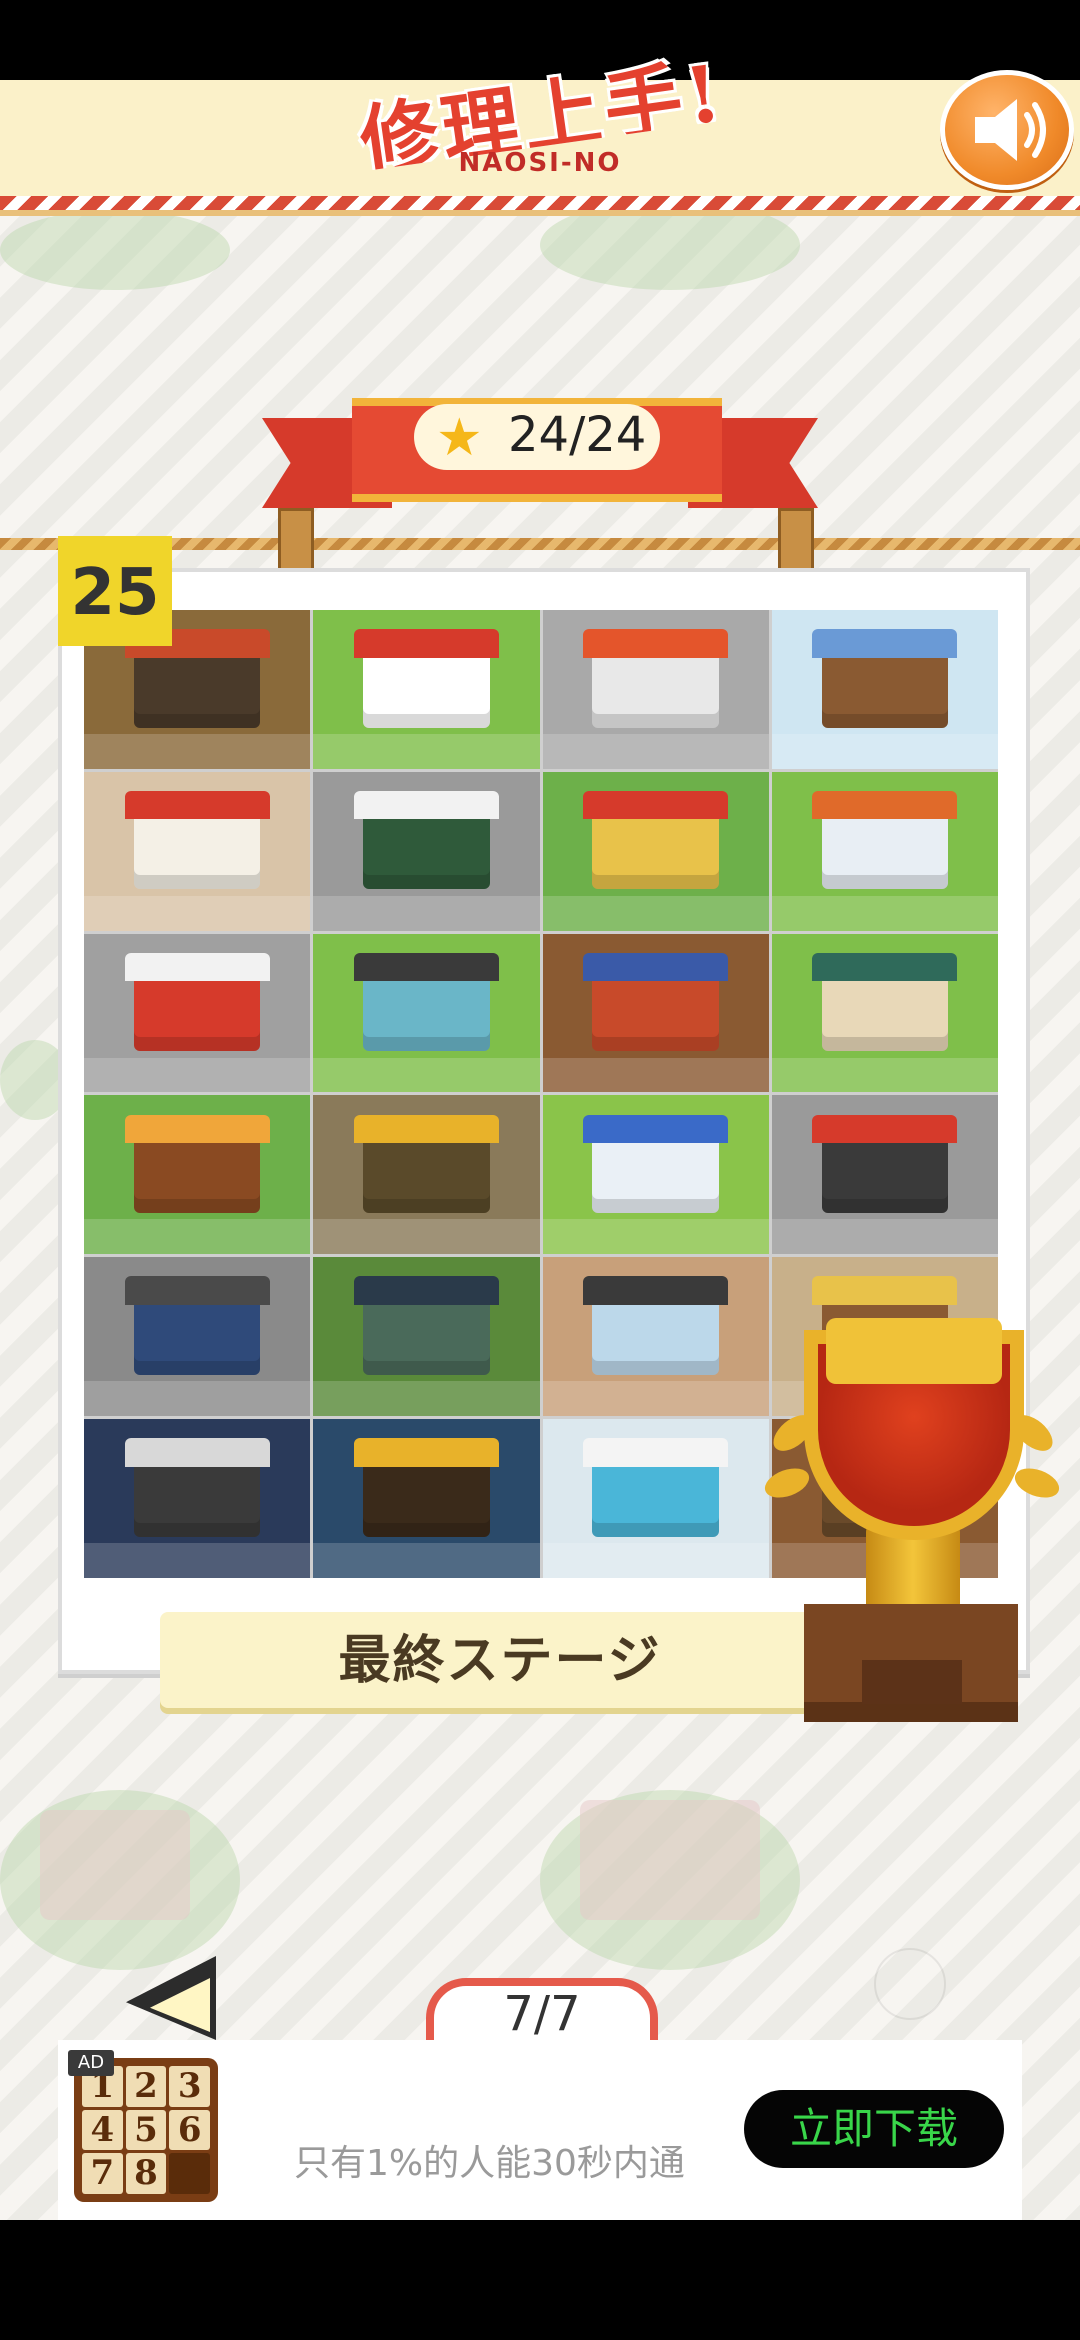 This screenshot has height=2340, width=1080. I want to click on roof-power-plant, so click(426, 967).